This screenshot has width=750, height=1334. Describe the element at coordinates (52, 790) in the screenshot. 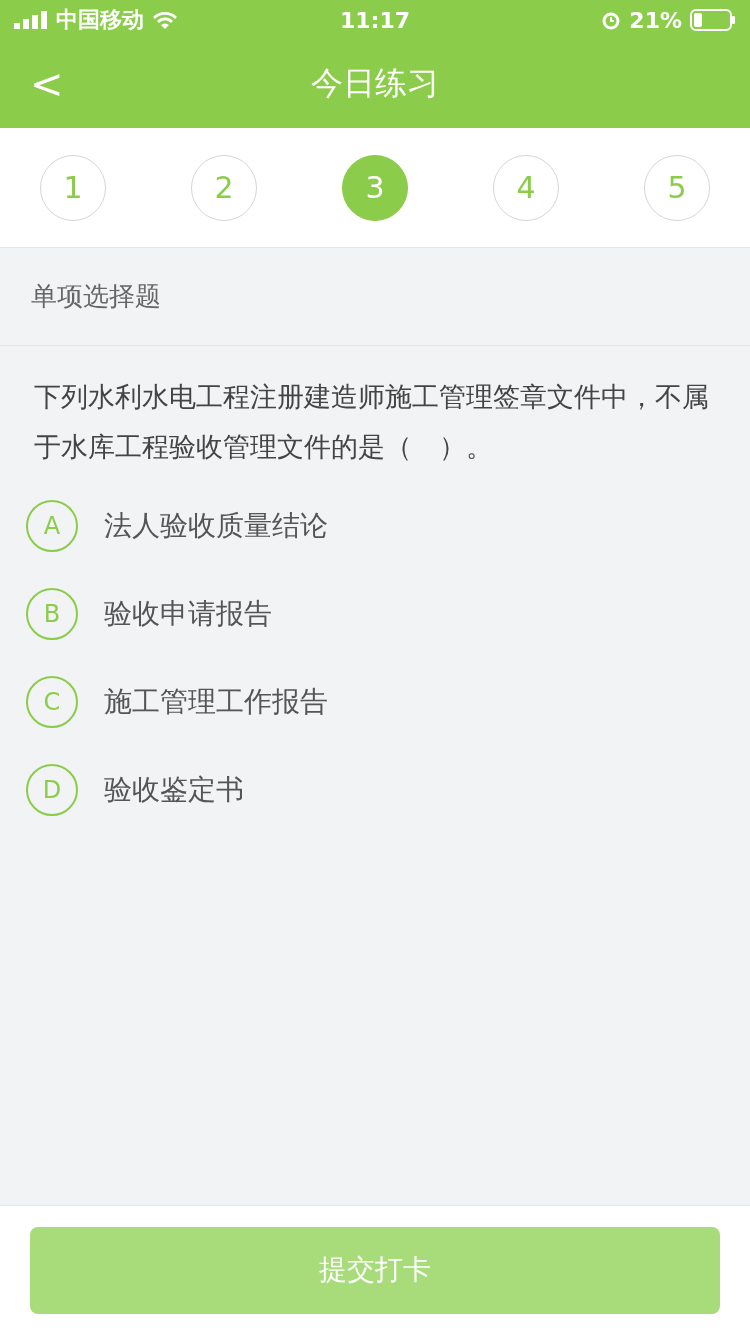

I see `option-radio: D` at that location.